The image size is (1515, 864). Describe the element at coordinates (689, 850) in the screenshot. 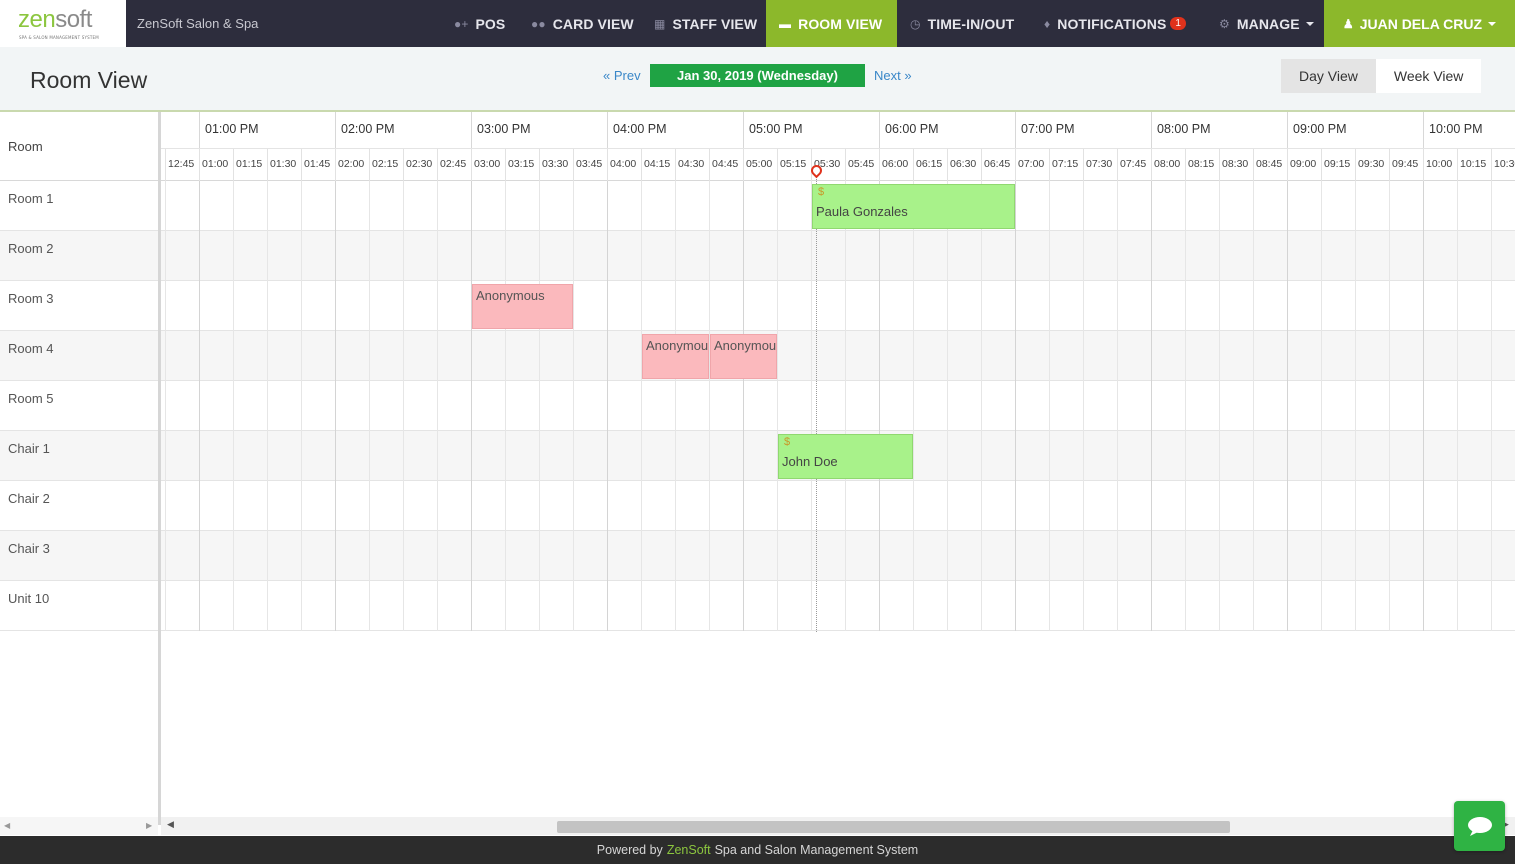

I see `footer-brand-link: ZenSoft` at that location.